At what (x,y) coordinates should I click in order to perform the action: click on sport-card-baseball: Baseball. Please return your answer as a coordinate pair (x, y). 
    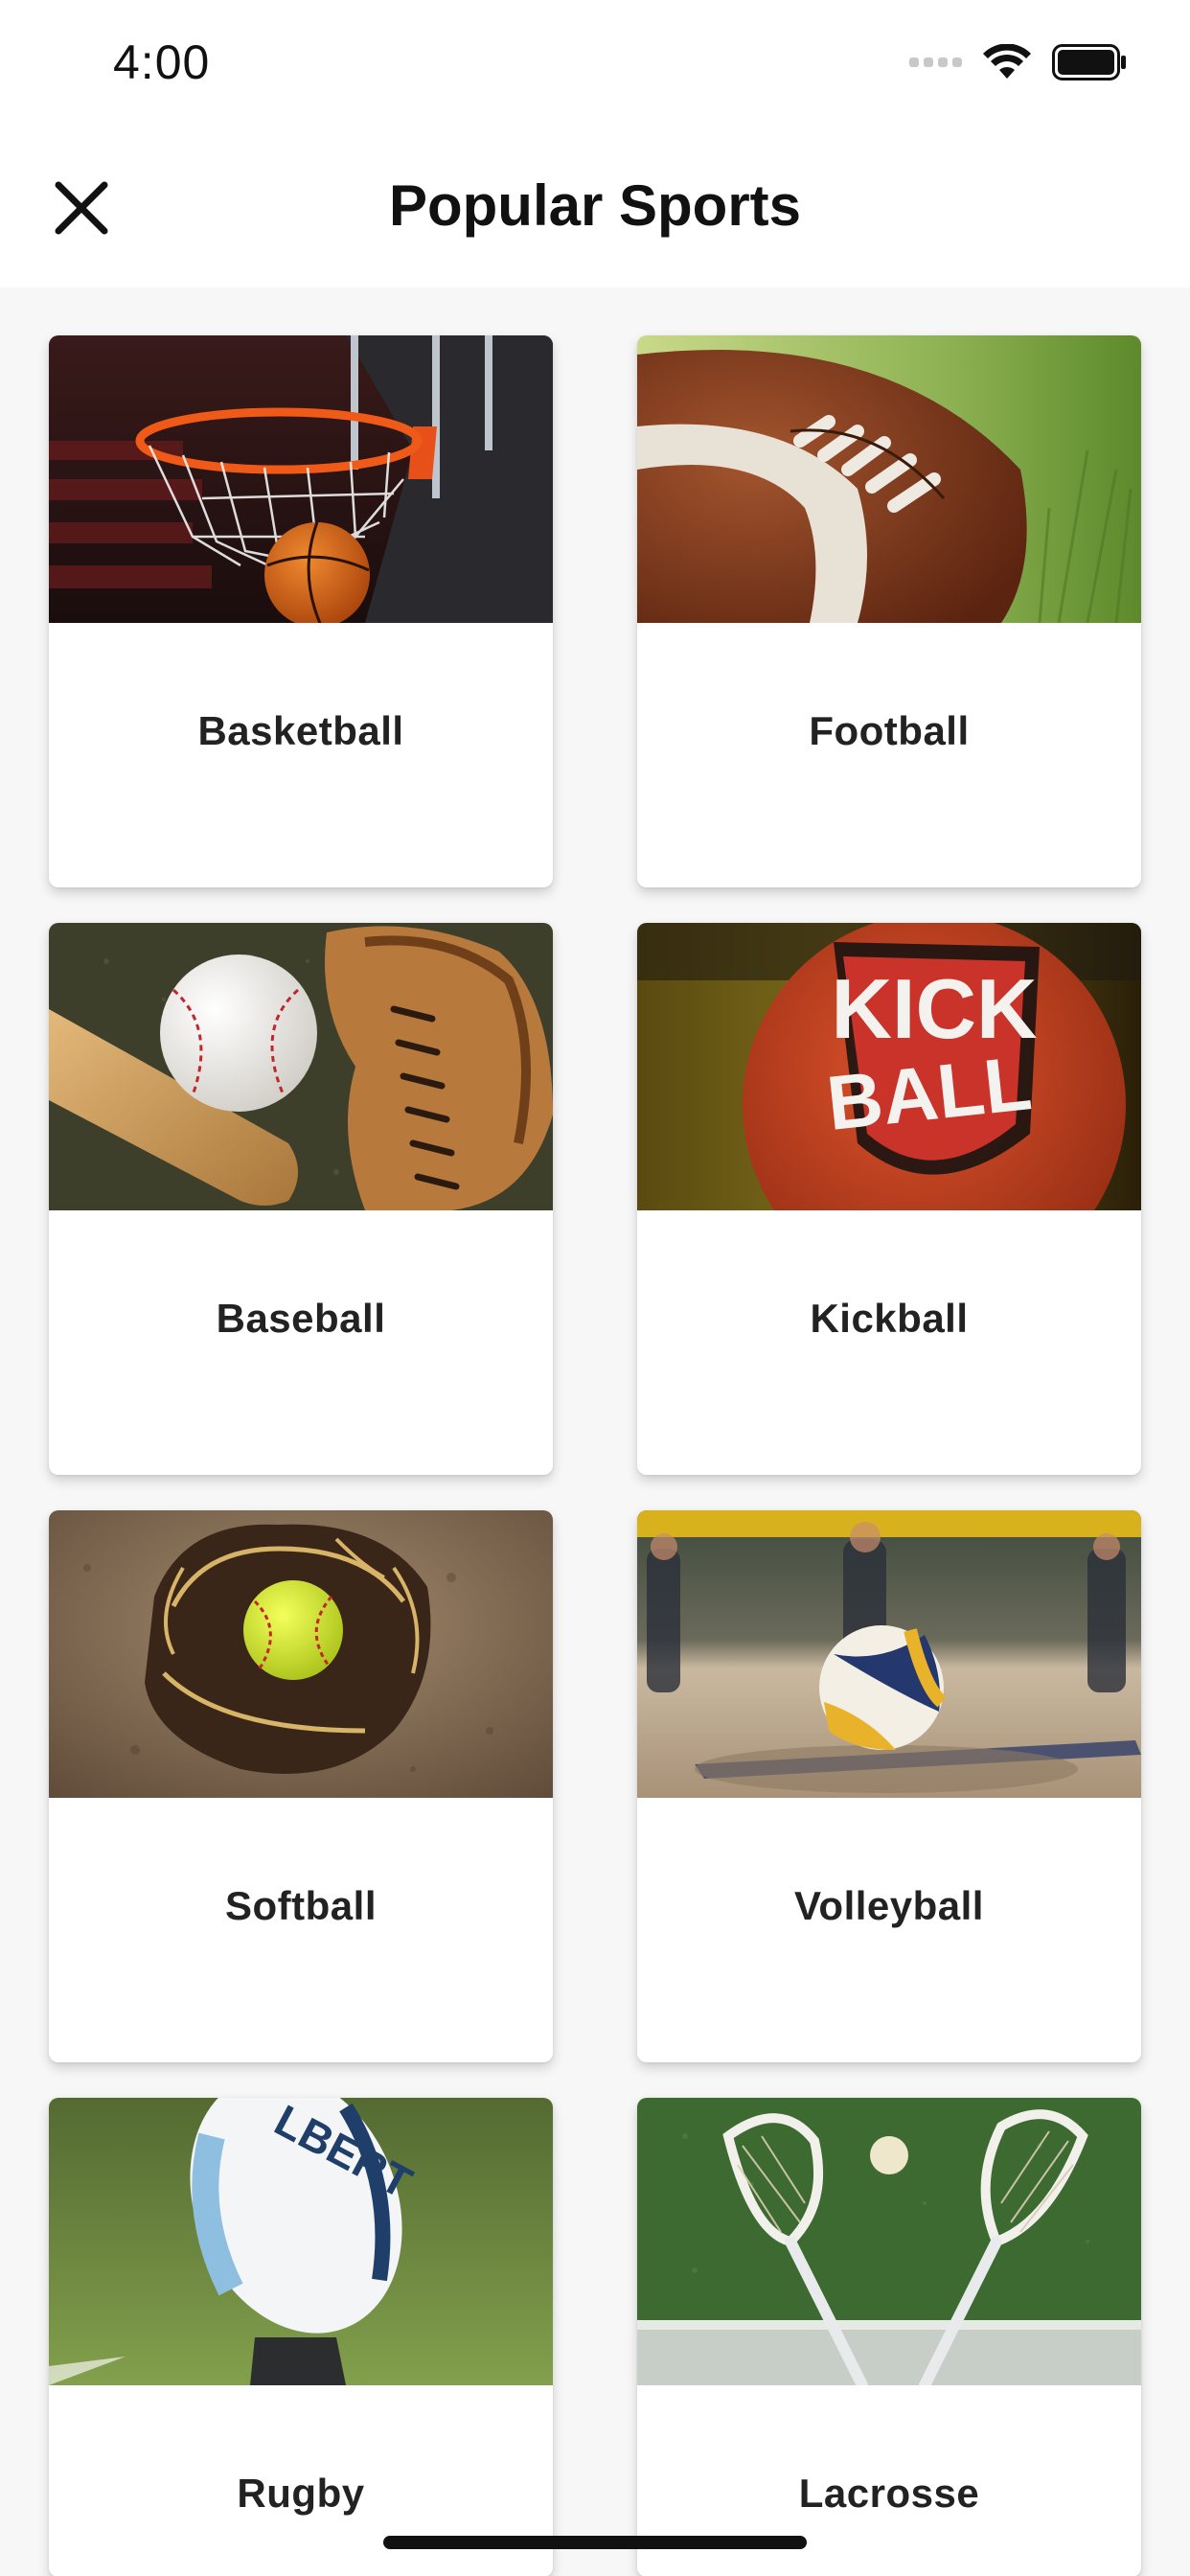
    Looking at the image, I should click on (301, 1199).